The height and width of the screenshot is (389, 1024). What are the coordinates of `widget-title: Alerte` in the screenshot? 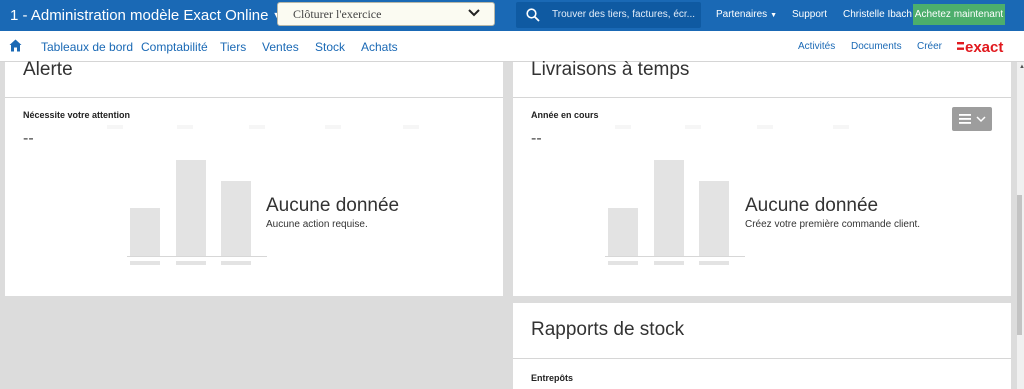 It's located at (48, 69).